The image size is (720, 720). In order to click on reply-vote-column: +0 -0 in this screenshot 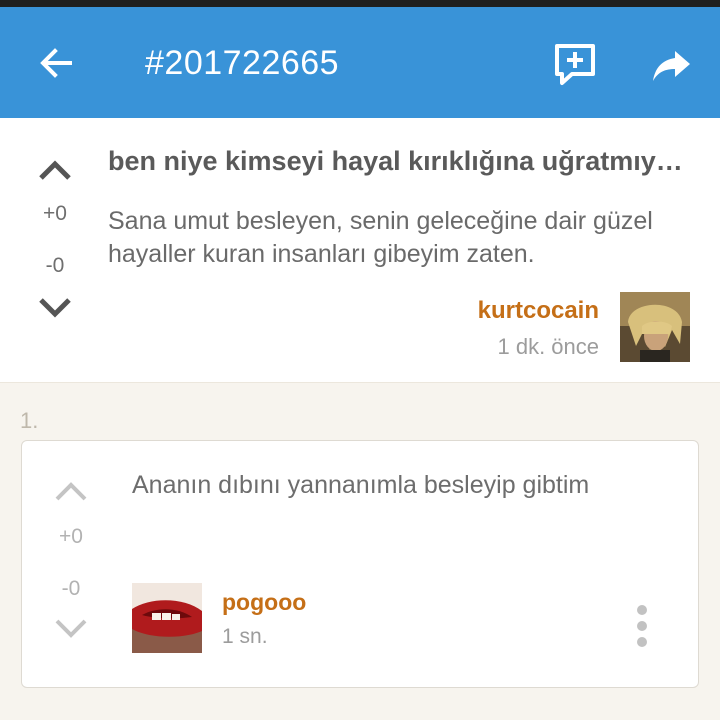, I will do `click(72, 561)`.